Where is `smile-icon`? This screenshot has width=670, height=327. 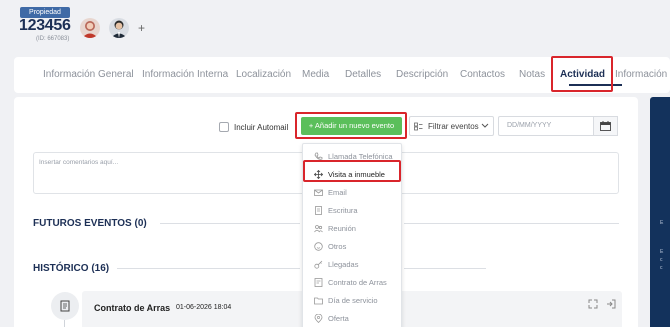 smile-icon is located at coordinates (318, 246).